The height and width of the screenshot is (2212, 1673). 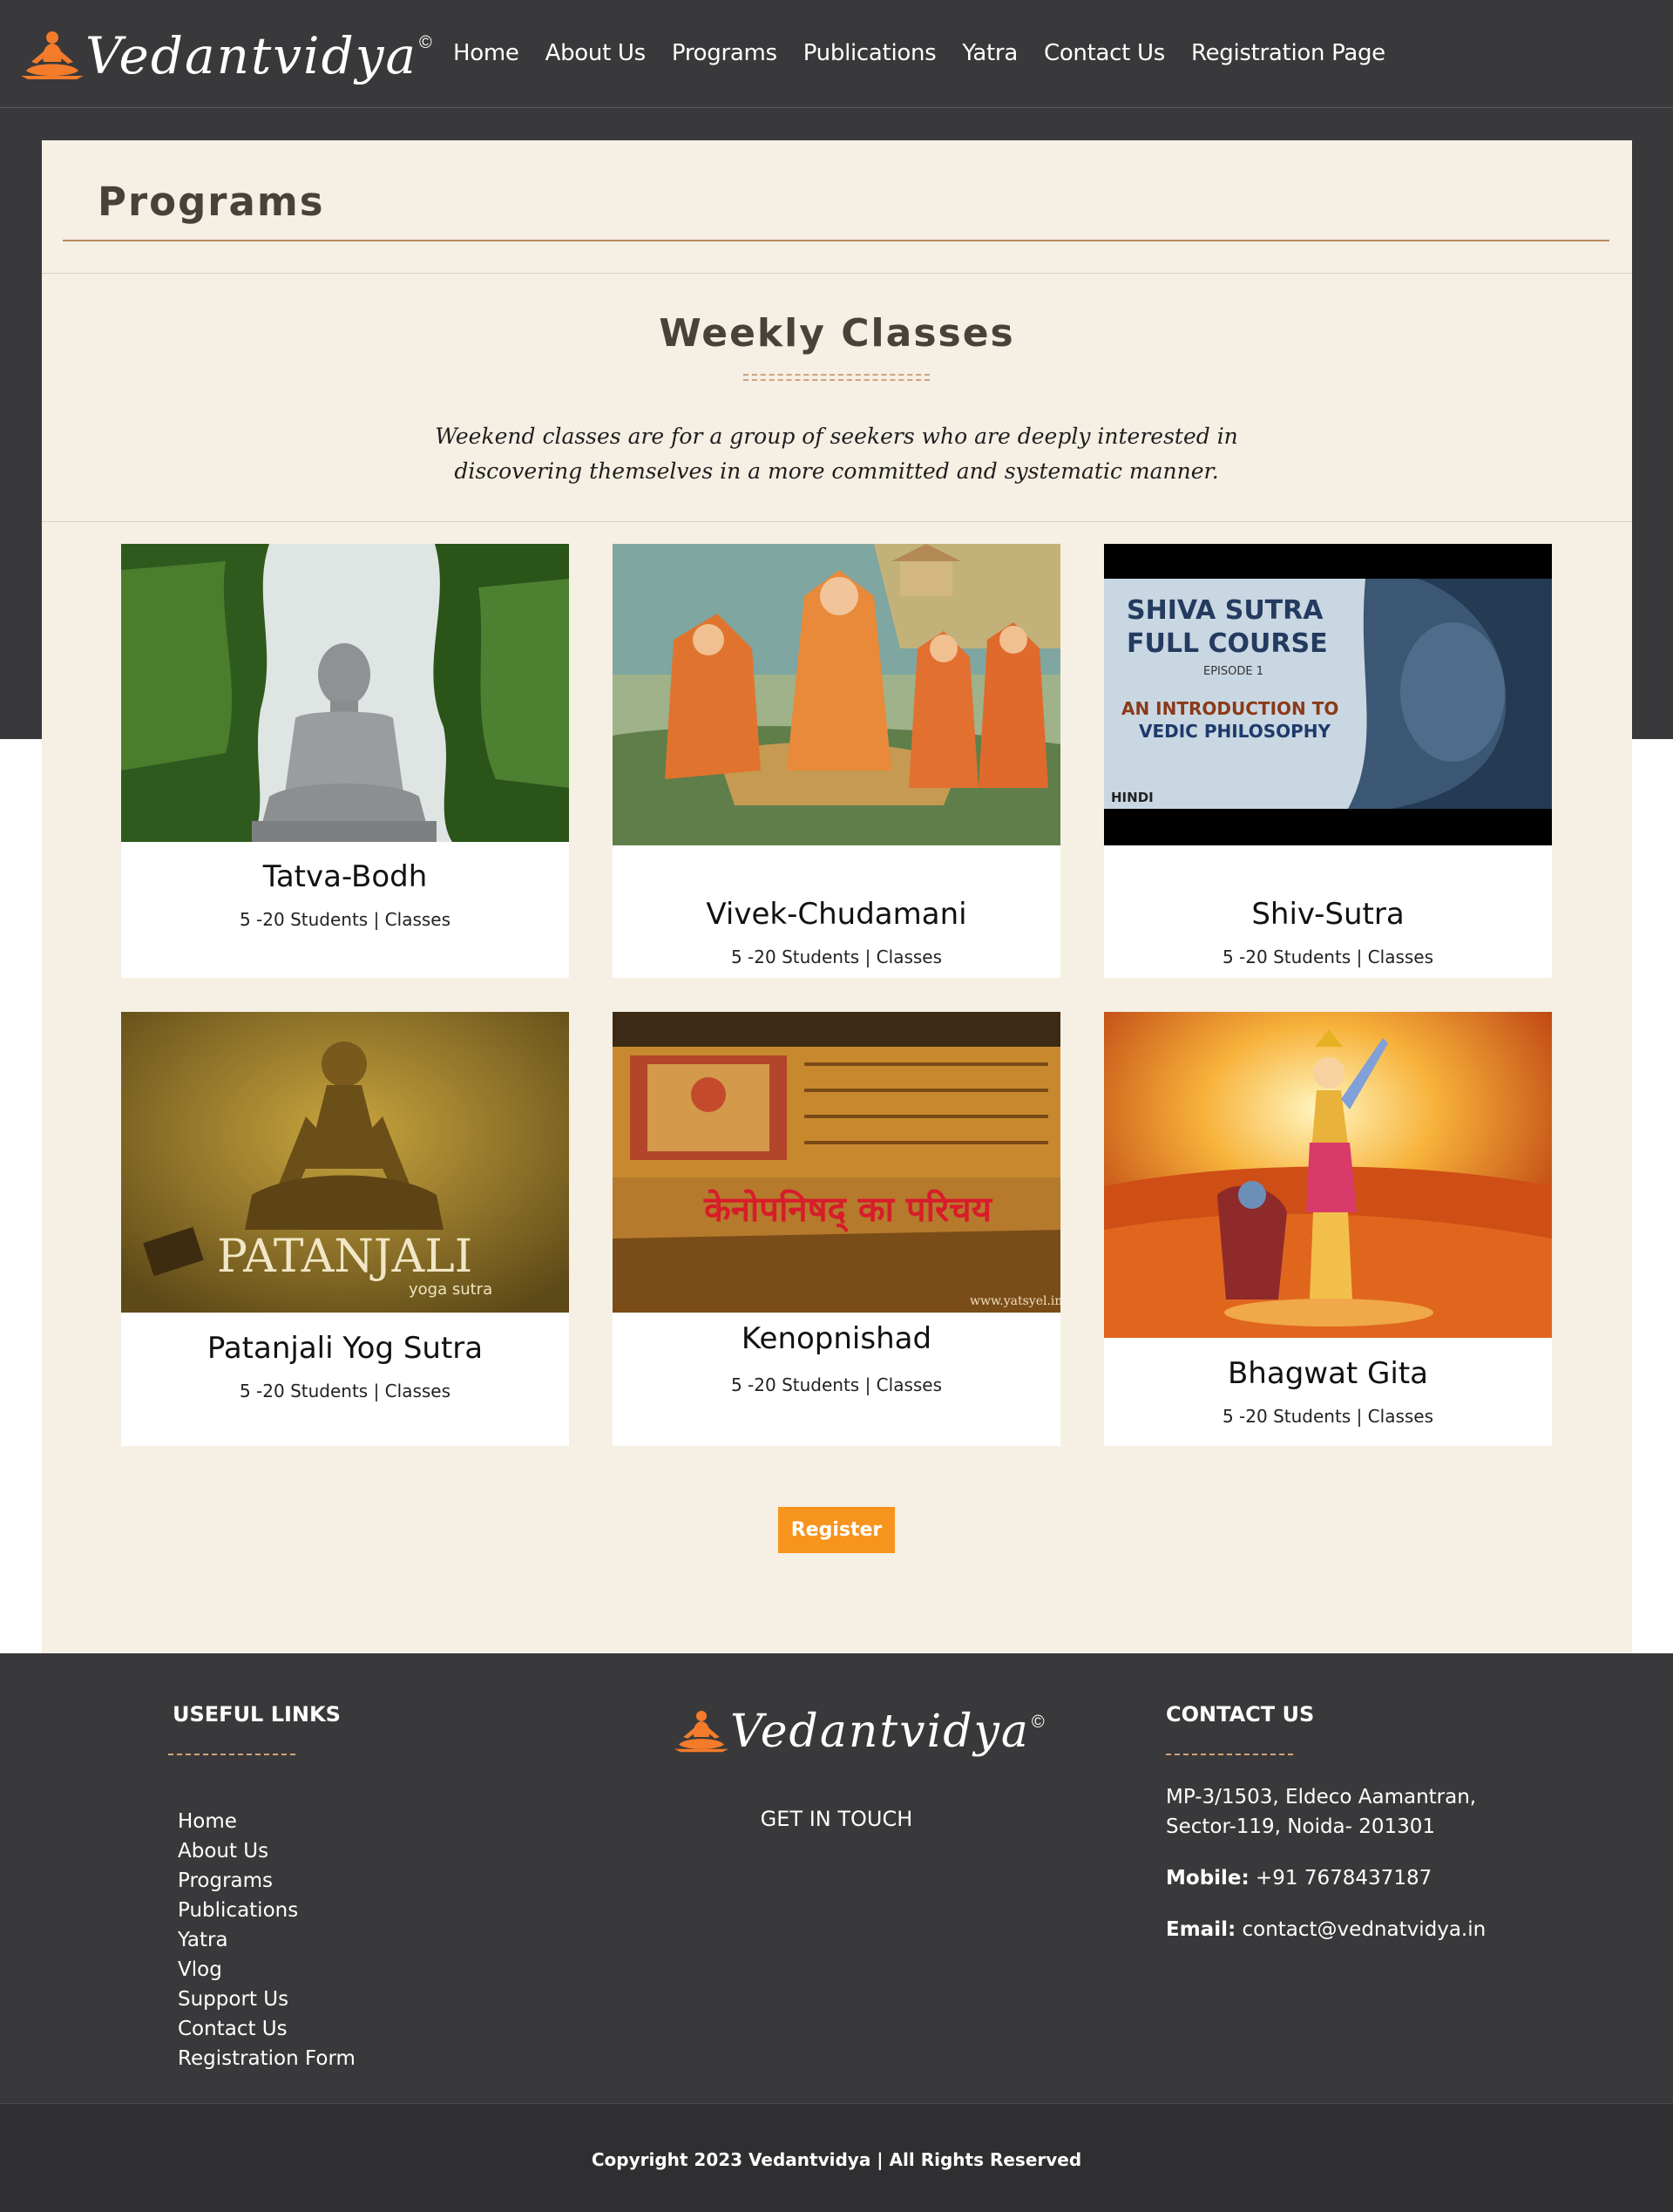 I want to click on nav-yatra: Yatra, so click(x=990, y=53).